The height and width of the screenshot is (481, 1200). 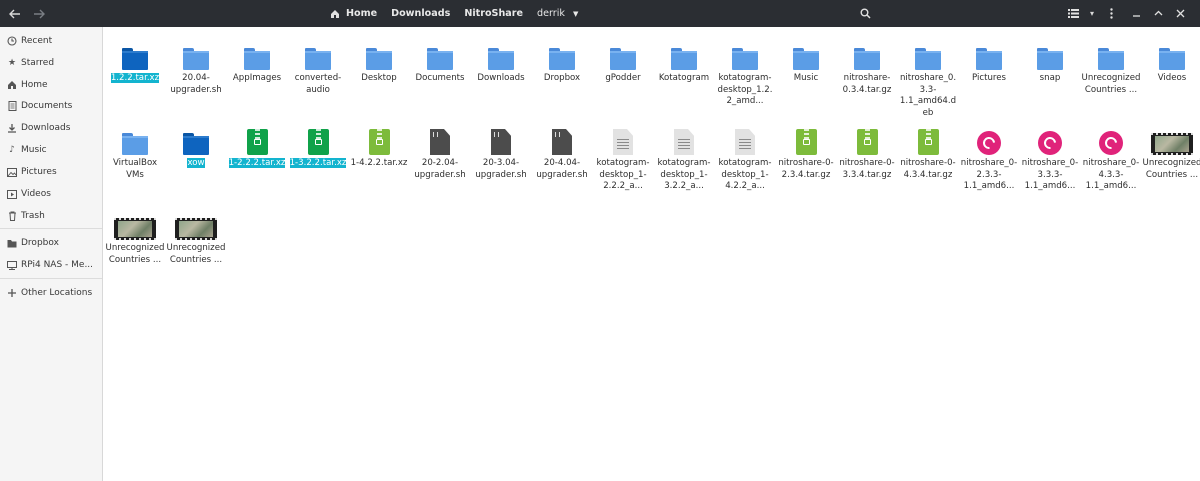 I want to click on file-item: 1-4.2.2.tar.xz, so click(x=379, y=144).